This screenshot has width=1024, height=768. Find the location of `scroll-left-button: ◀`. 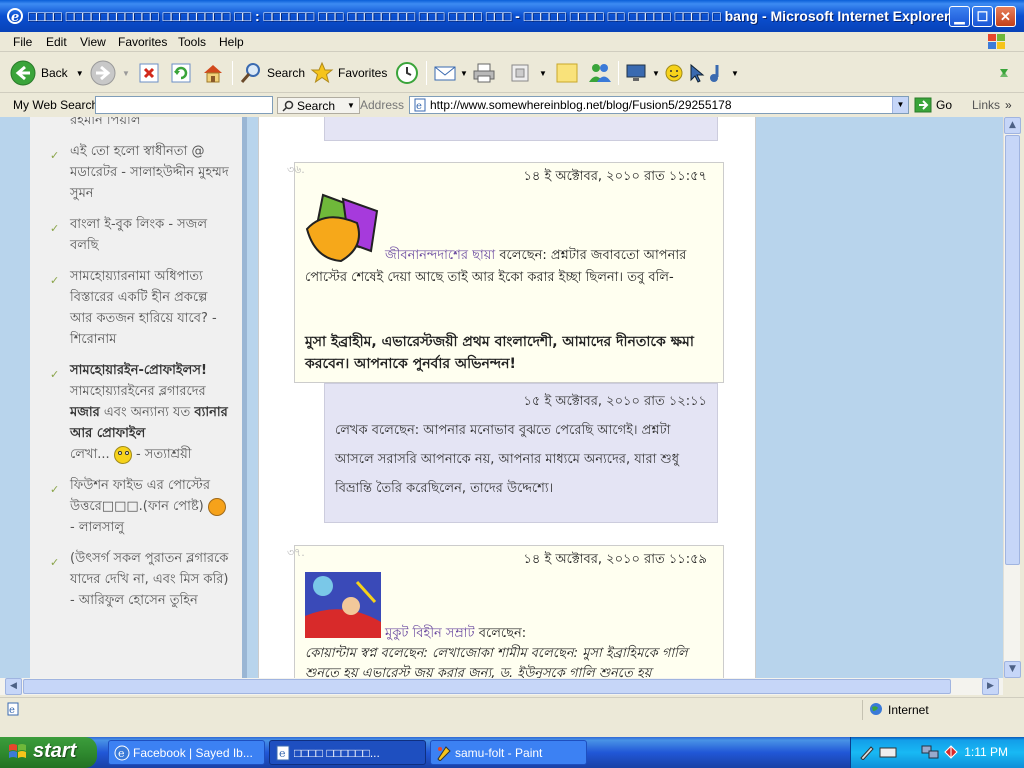

scroll-left-button: ◀ is located at coordinates (13, 686).